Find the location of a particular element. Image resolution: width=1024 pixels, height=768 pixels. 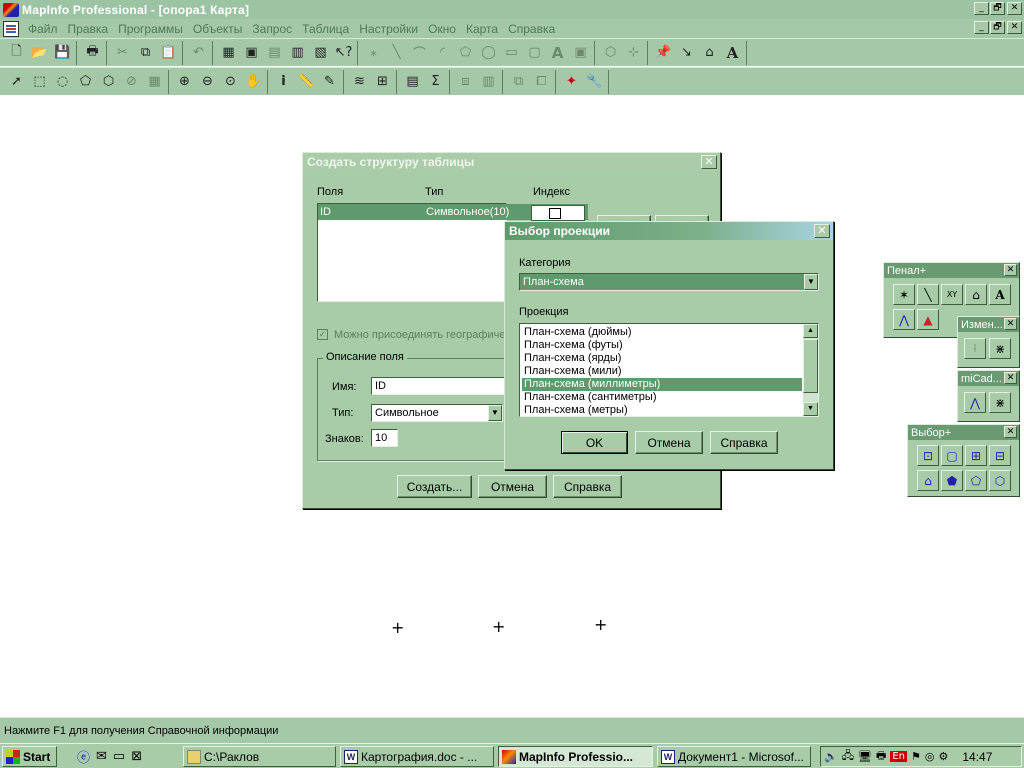

radius-select-icon: ◌ is located at coordinates (62, 82).